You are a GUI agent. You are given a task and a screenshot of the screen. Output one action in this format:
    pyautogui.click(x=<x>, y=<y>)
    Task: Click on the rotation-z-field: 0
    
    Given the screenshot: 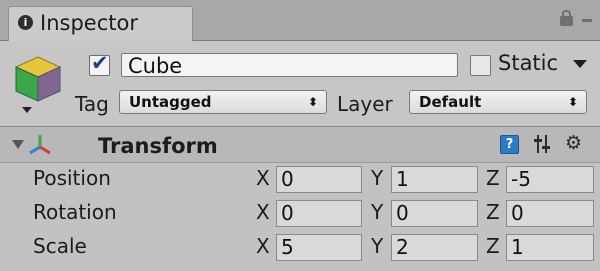 What is the action you would take?
    pyautogui.click(x=550, y=213)
    